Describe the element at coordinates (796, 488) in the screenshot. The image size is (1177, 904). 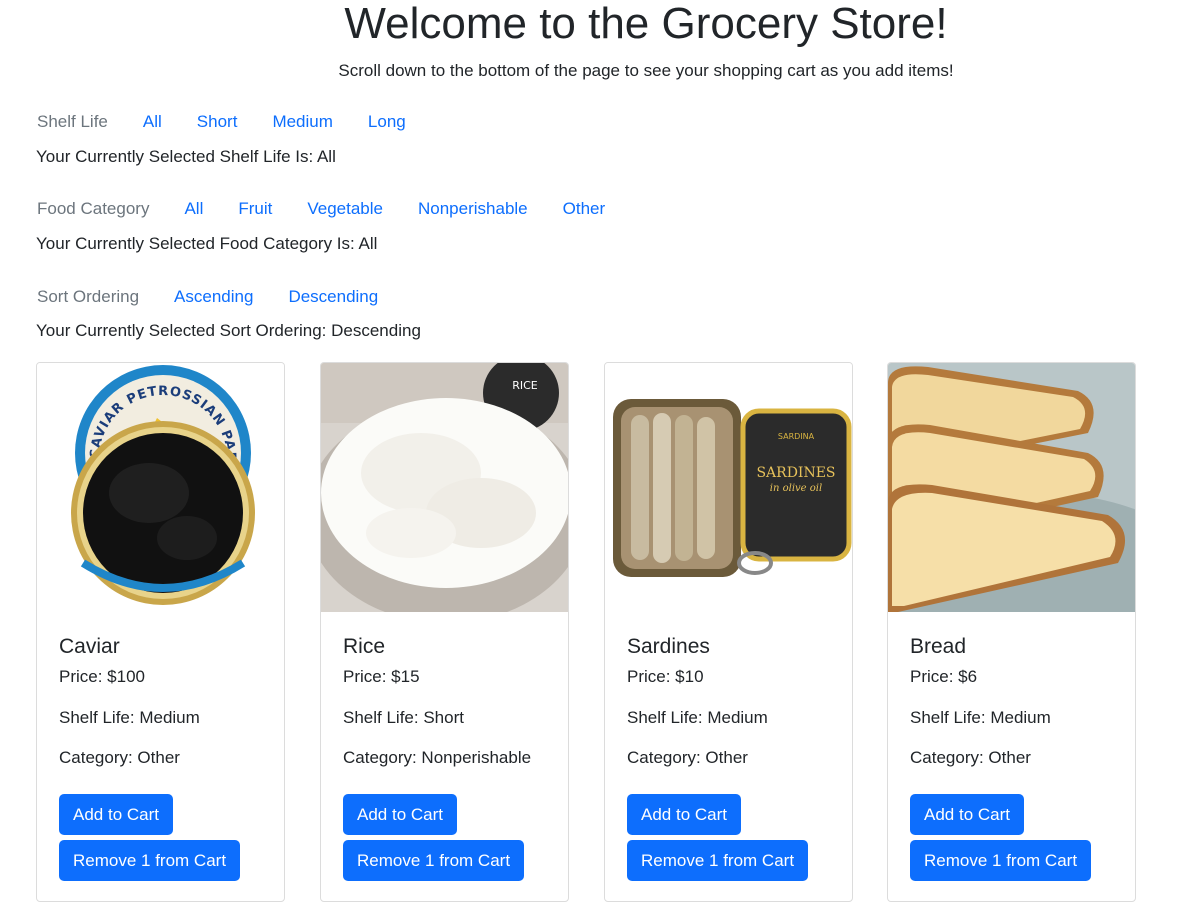
I see `sardine-tin-subtext: in olive oil` at that location.